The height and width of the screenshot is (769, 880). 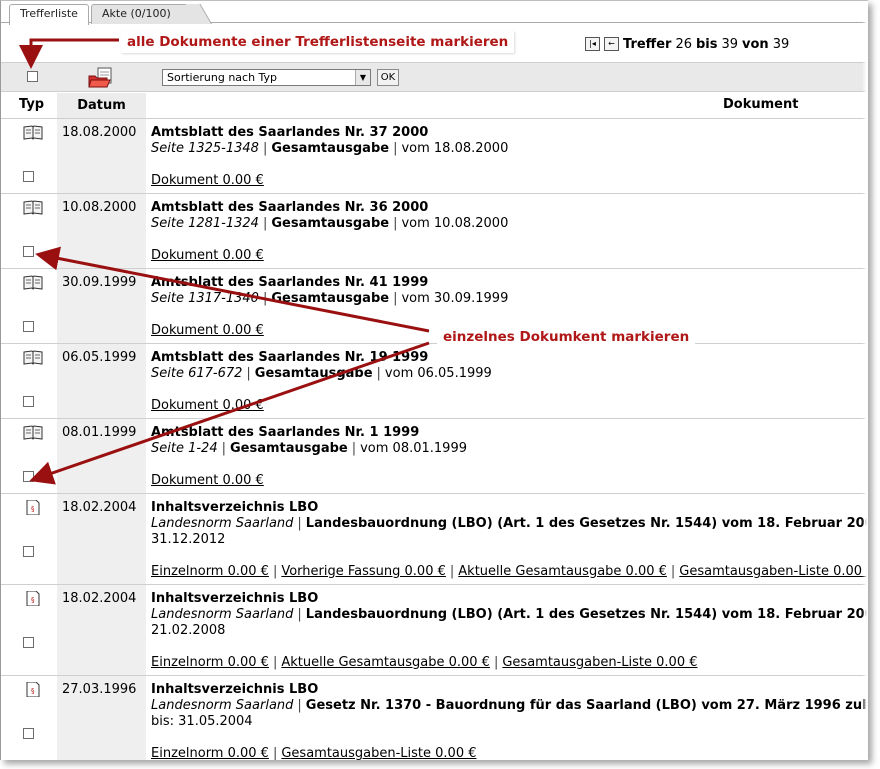 What do you see at coordinates (362, 77) in the screenshot?
I see `chevron-down-icon: ▼` at bounding box center [362, 77].